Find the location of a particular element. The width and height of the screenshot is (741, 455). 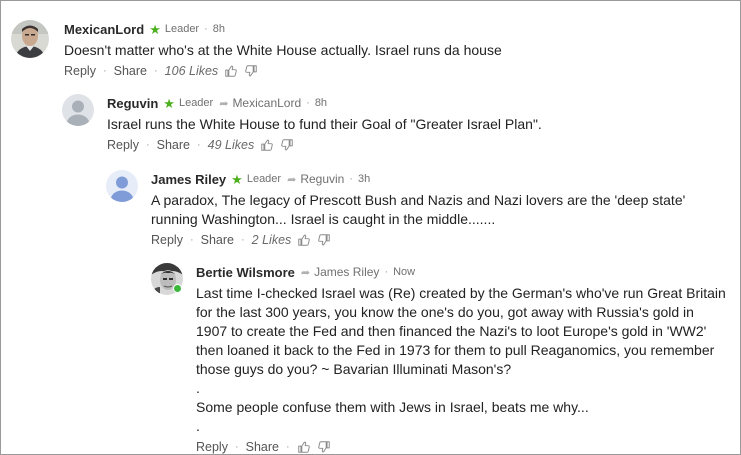

comment-author: Reguvin is located at coordinates (132, 103).